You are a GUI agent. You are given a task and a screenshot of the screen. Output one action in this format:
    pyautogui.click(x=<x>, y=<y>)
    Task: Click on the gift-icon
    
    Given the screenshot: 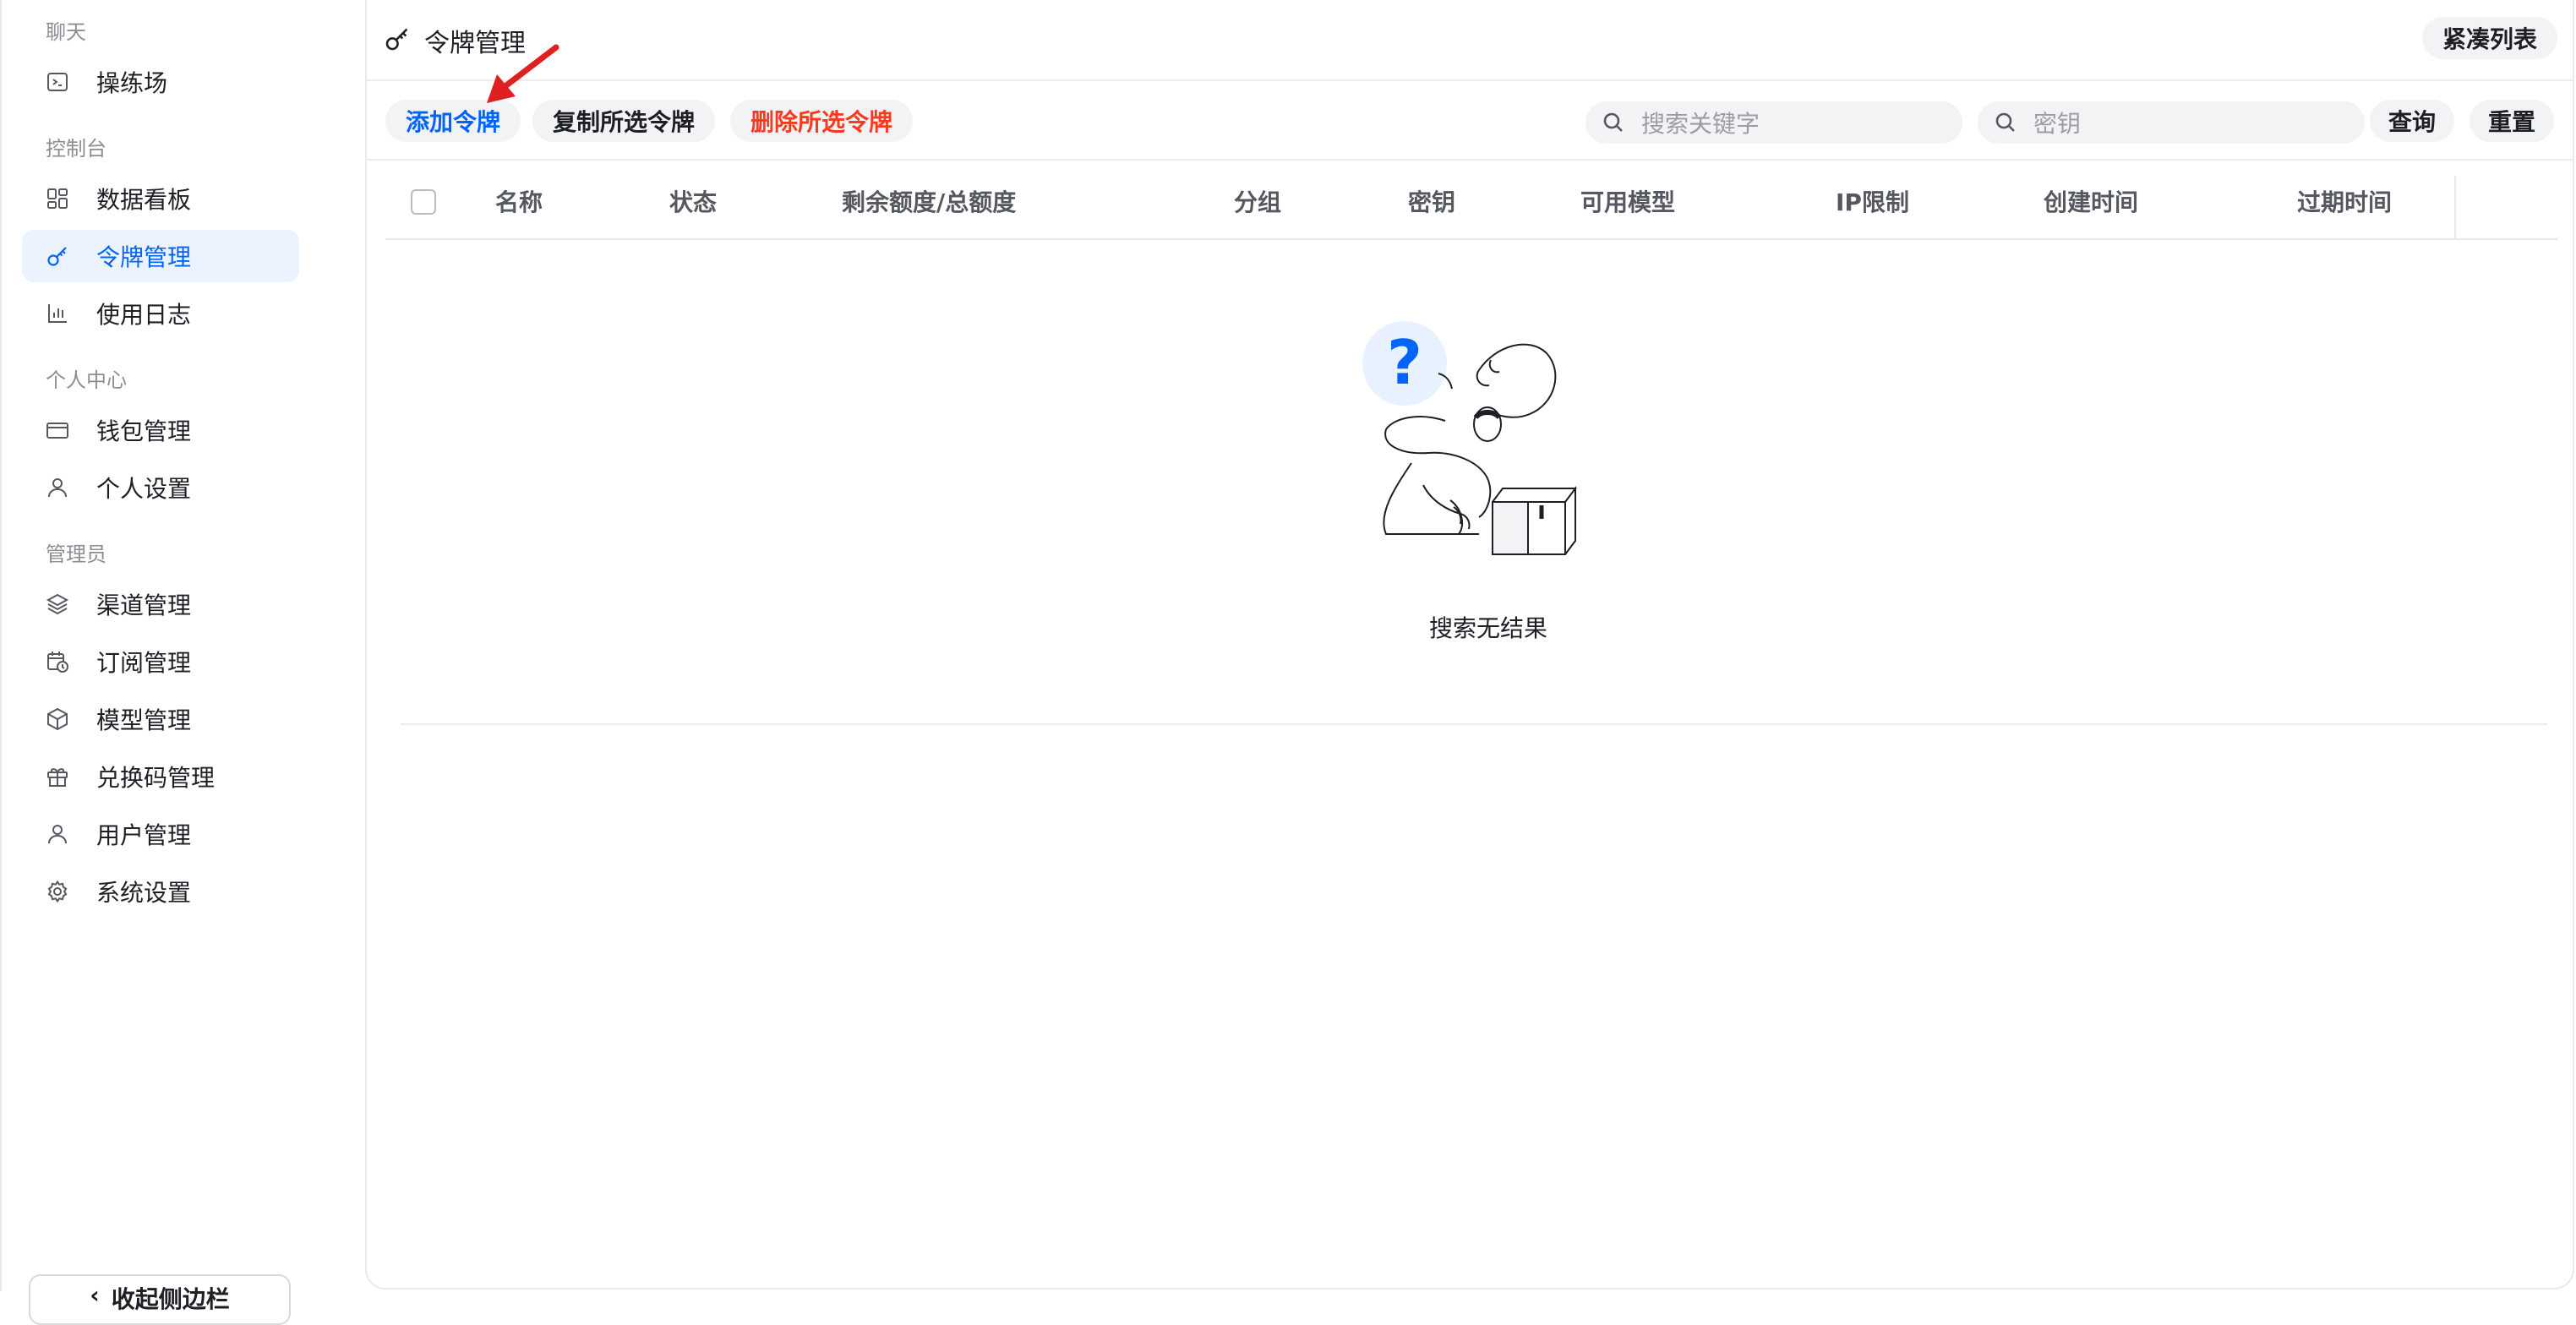 What is the action you would take?
    pyautogui.click(x=57, y=776)
    